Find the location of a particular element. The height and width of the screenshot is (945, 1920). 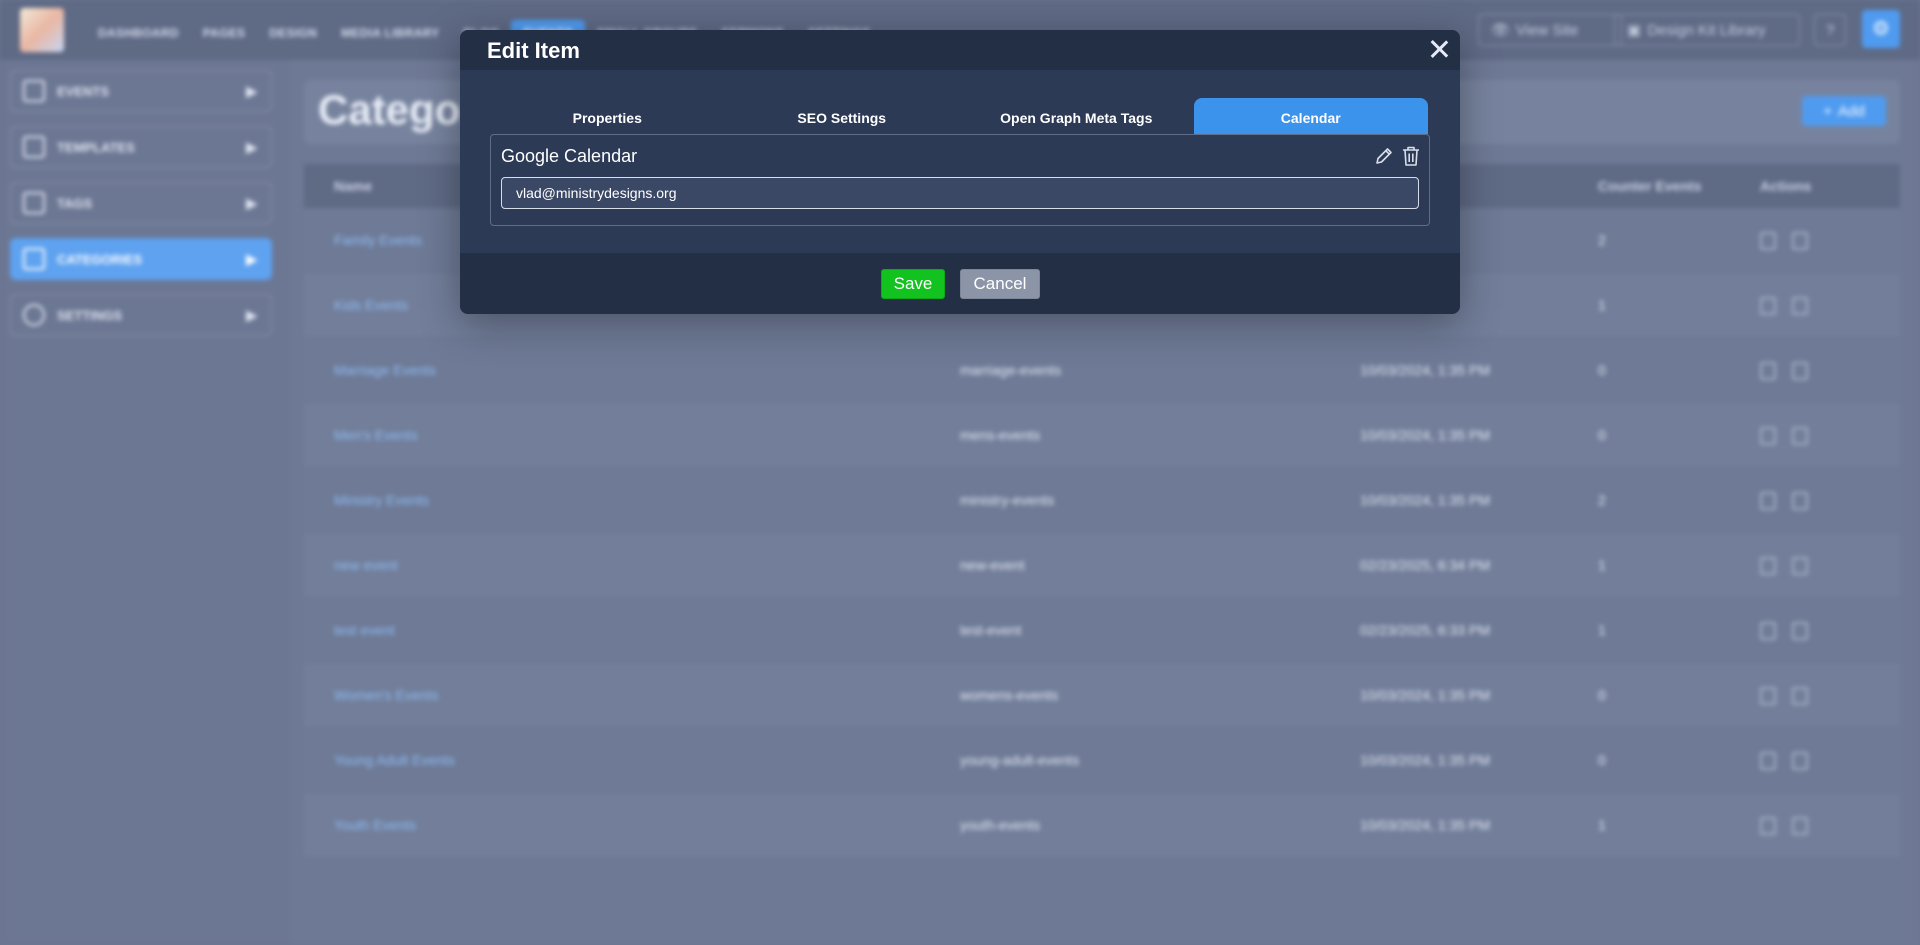

gear-icon: ⚙ is located at coordinates (1881, 29).